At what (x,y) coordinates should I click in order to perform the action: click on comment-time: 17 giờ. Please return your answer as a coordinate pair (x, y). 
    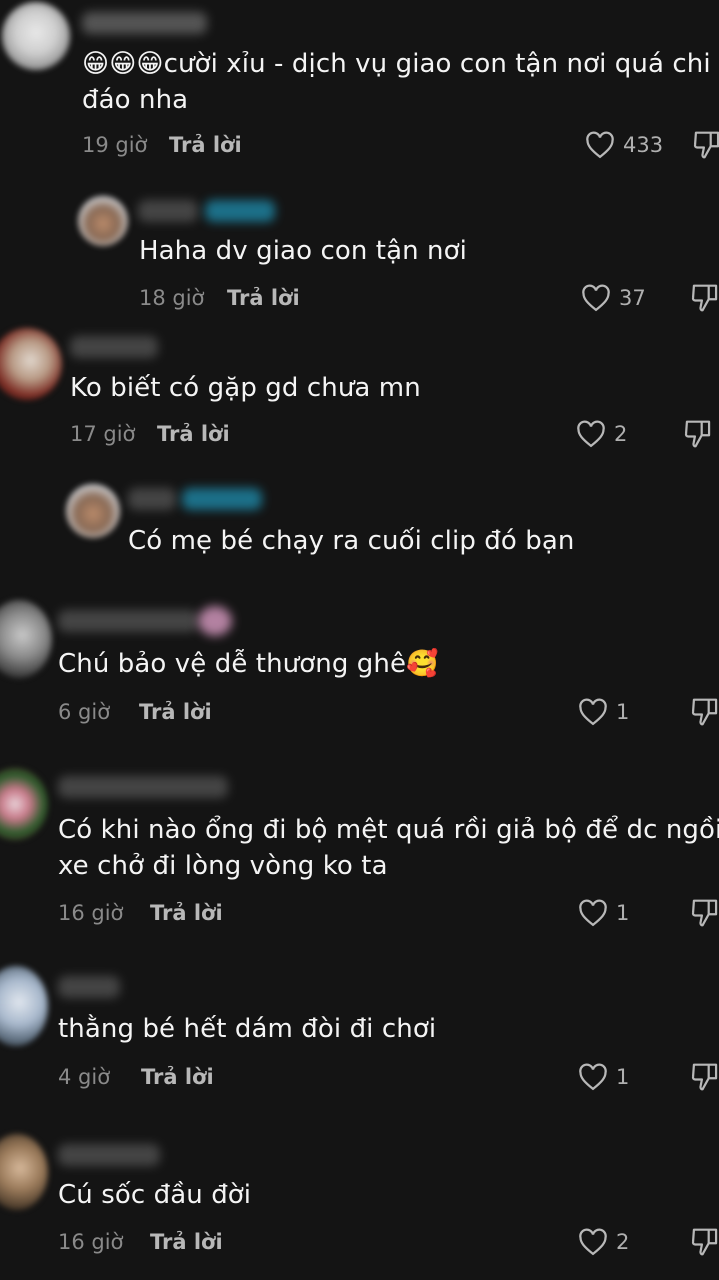
    Looking at the image, I should click on (103, 434).